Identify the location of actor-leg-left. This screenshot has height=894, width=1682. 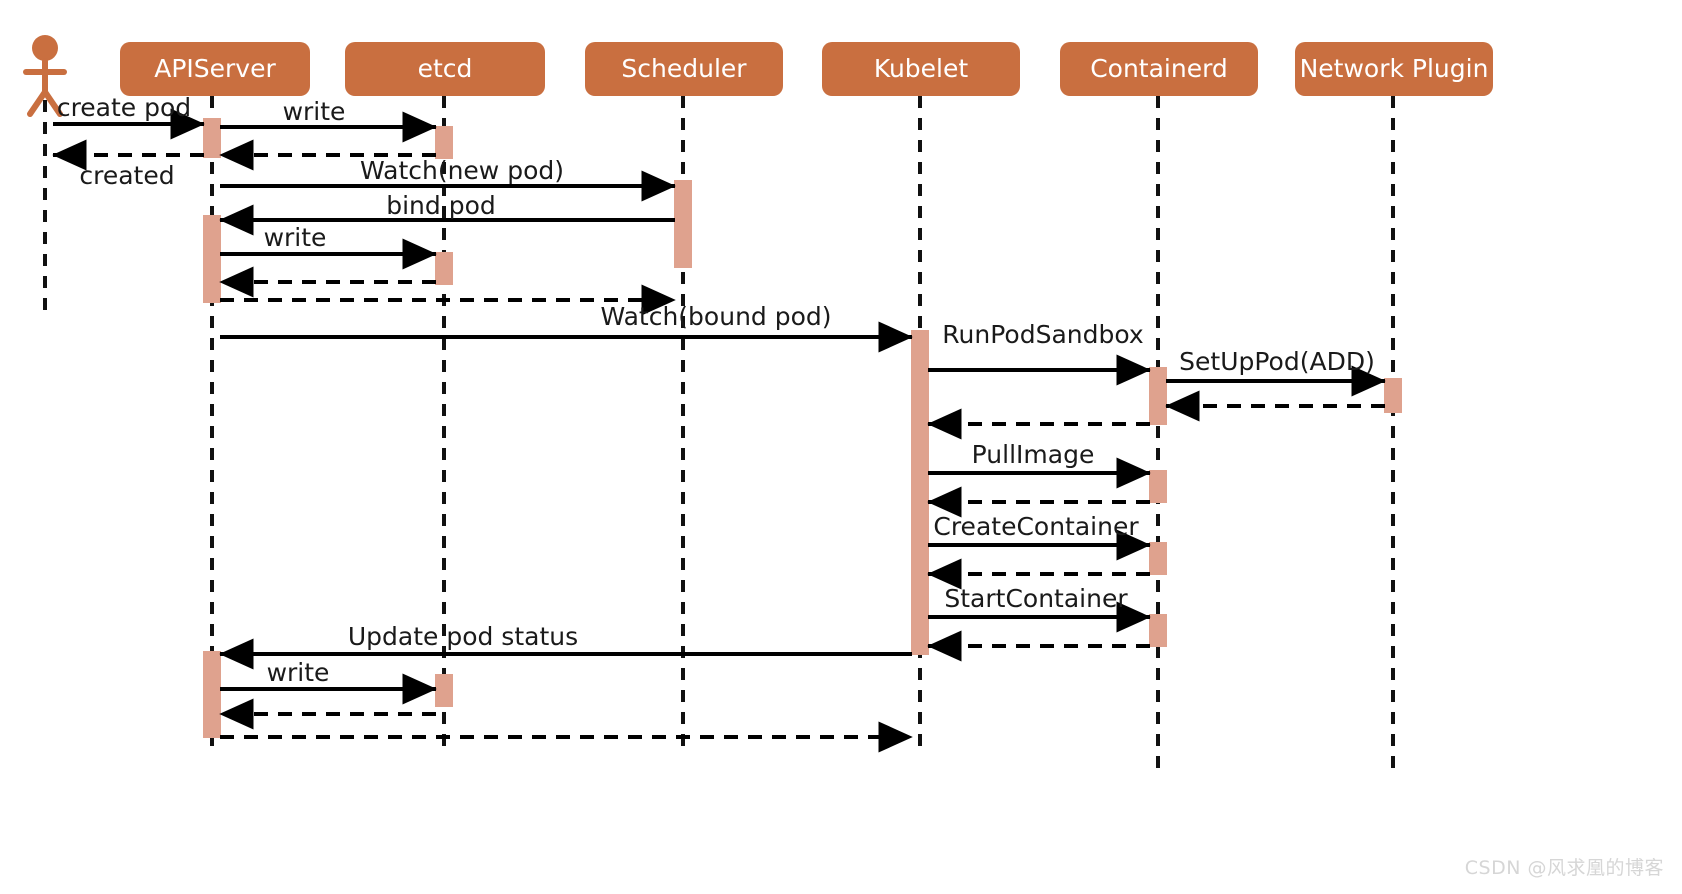
(37, 103).